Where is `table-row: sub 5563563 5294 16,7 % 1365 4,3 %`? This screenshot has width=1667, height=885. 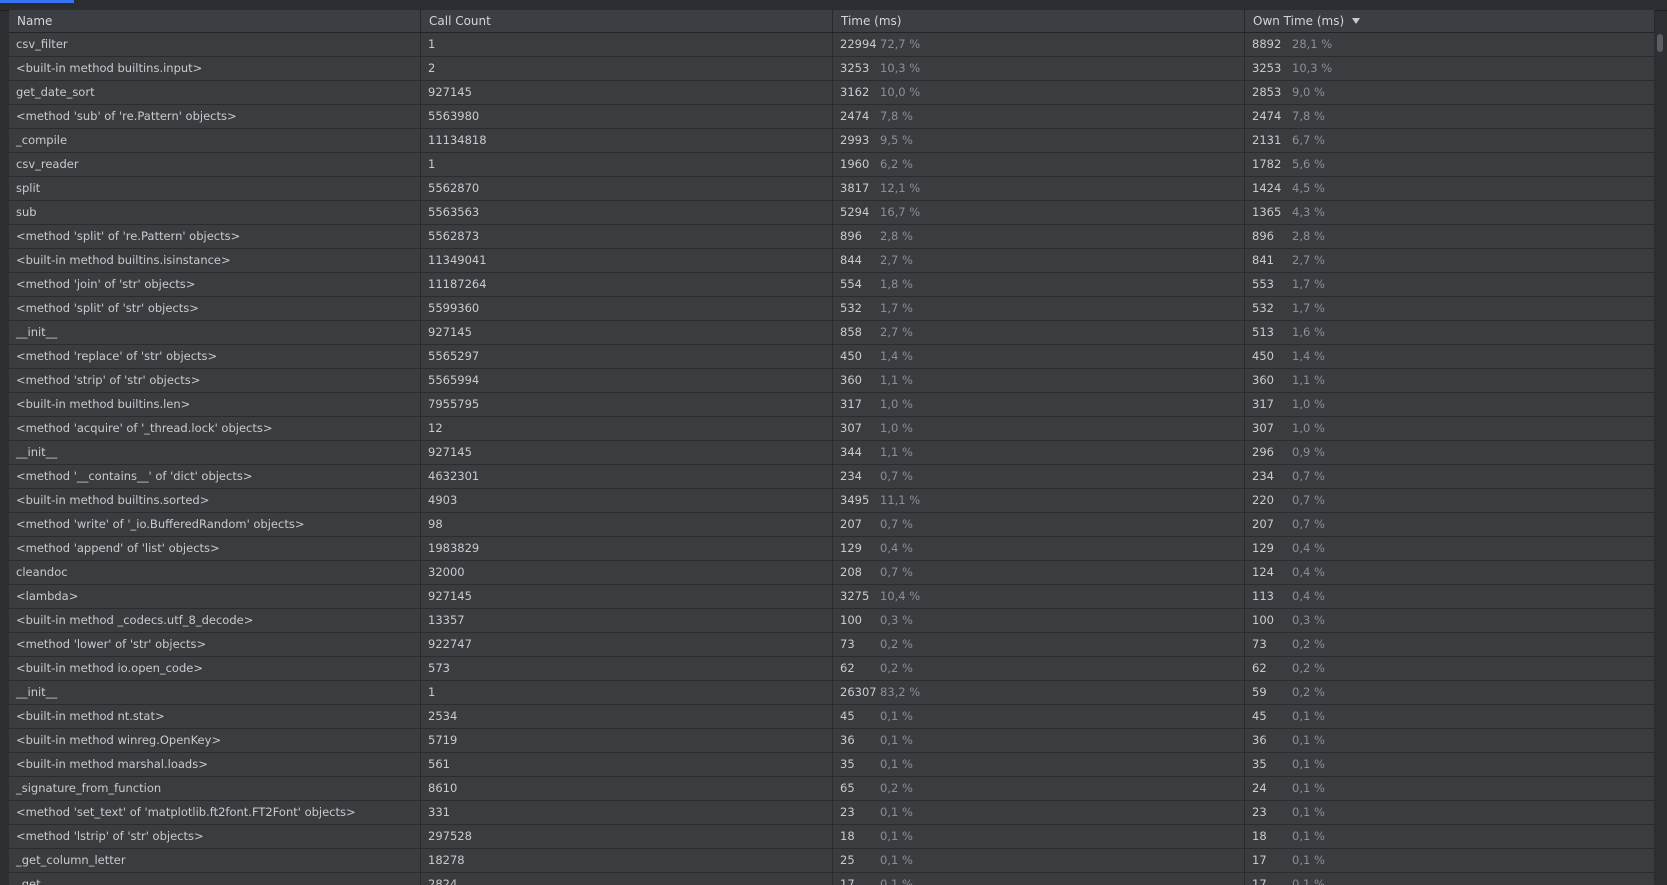 table-row: sub 5563563 5294 16,7 % 1365 4,3 % is located at coordinates (832, 213).